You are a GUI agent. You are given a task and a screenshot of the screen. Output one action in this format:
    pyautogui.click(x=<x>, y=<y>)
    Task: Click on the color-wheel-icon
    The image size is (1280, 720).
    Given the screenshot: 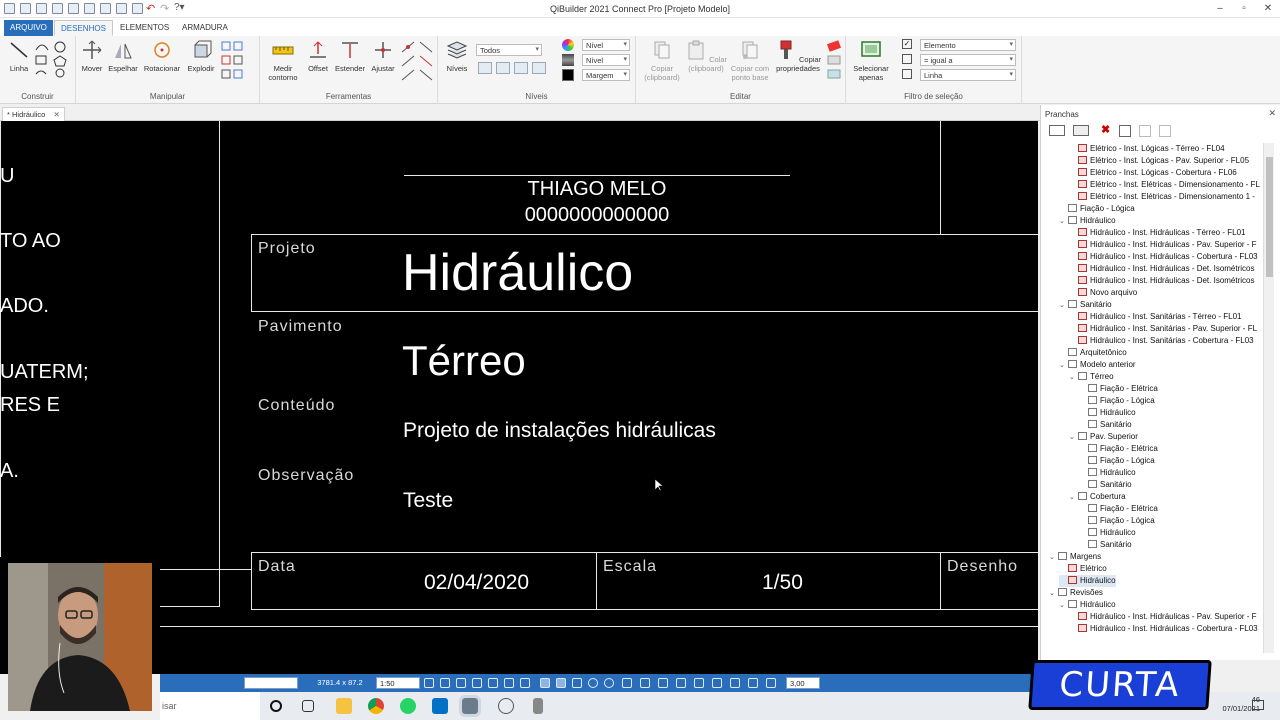 What is the action you would take?
    pyautogui.click(x=568, y=45)
    